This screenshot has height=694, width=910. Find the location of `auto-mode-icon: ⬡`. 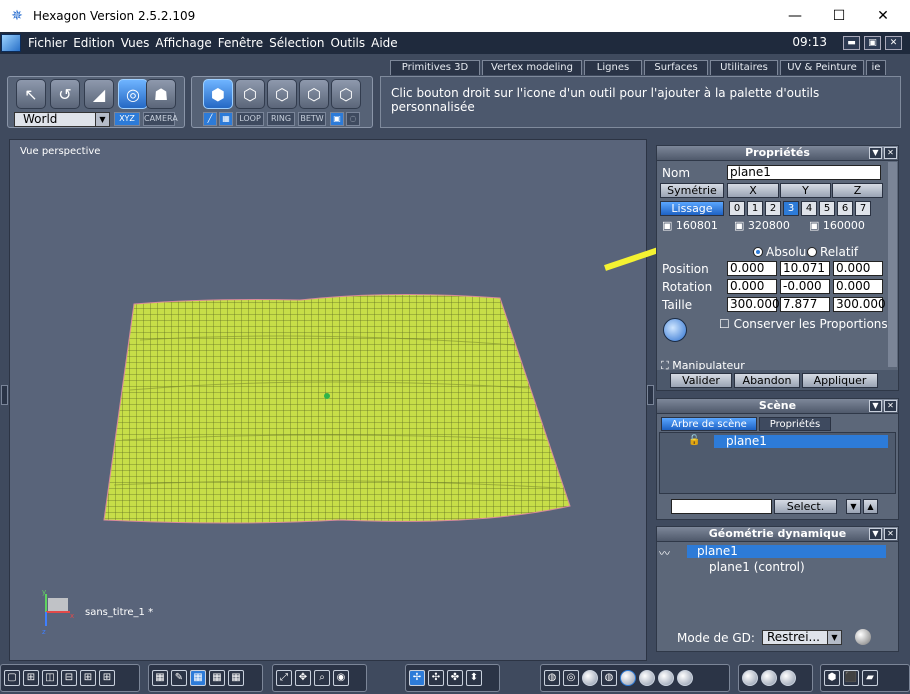

auto-mode-icon: ⬡ is located at coordinates (346, 94).